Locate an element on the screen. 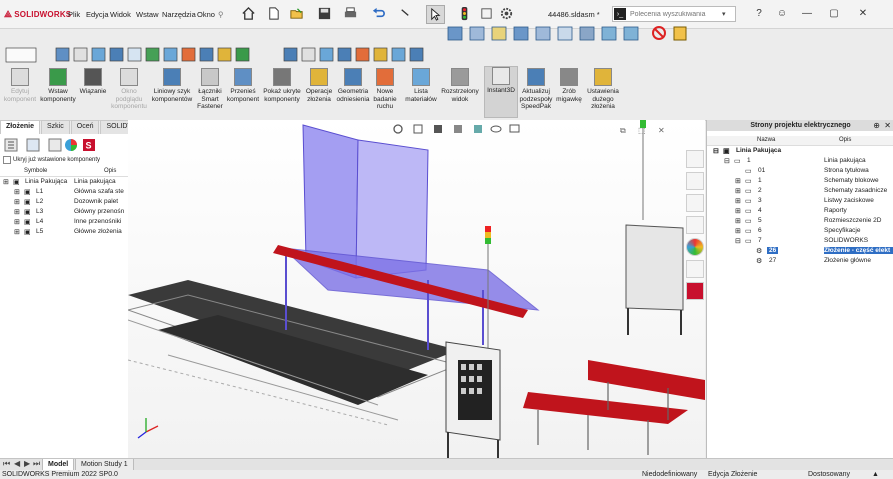  ribbon-button-5: Łączniki Smart Fastener is located at coordinates (210, 89).